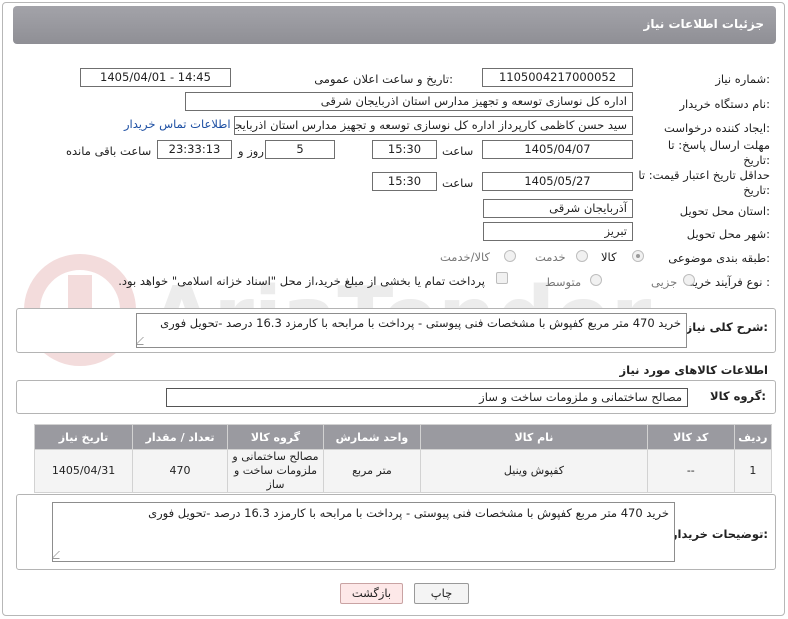 The image size is (788, 619). Describe the element at coordinates (371, 471) in the screenshot. I see `cell-unit: متر مربع` at that location.